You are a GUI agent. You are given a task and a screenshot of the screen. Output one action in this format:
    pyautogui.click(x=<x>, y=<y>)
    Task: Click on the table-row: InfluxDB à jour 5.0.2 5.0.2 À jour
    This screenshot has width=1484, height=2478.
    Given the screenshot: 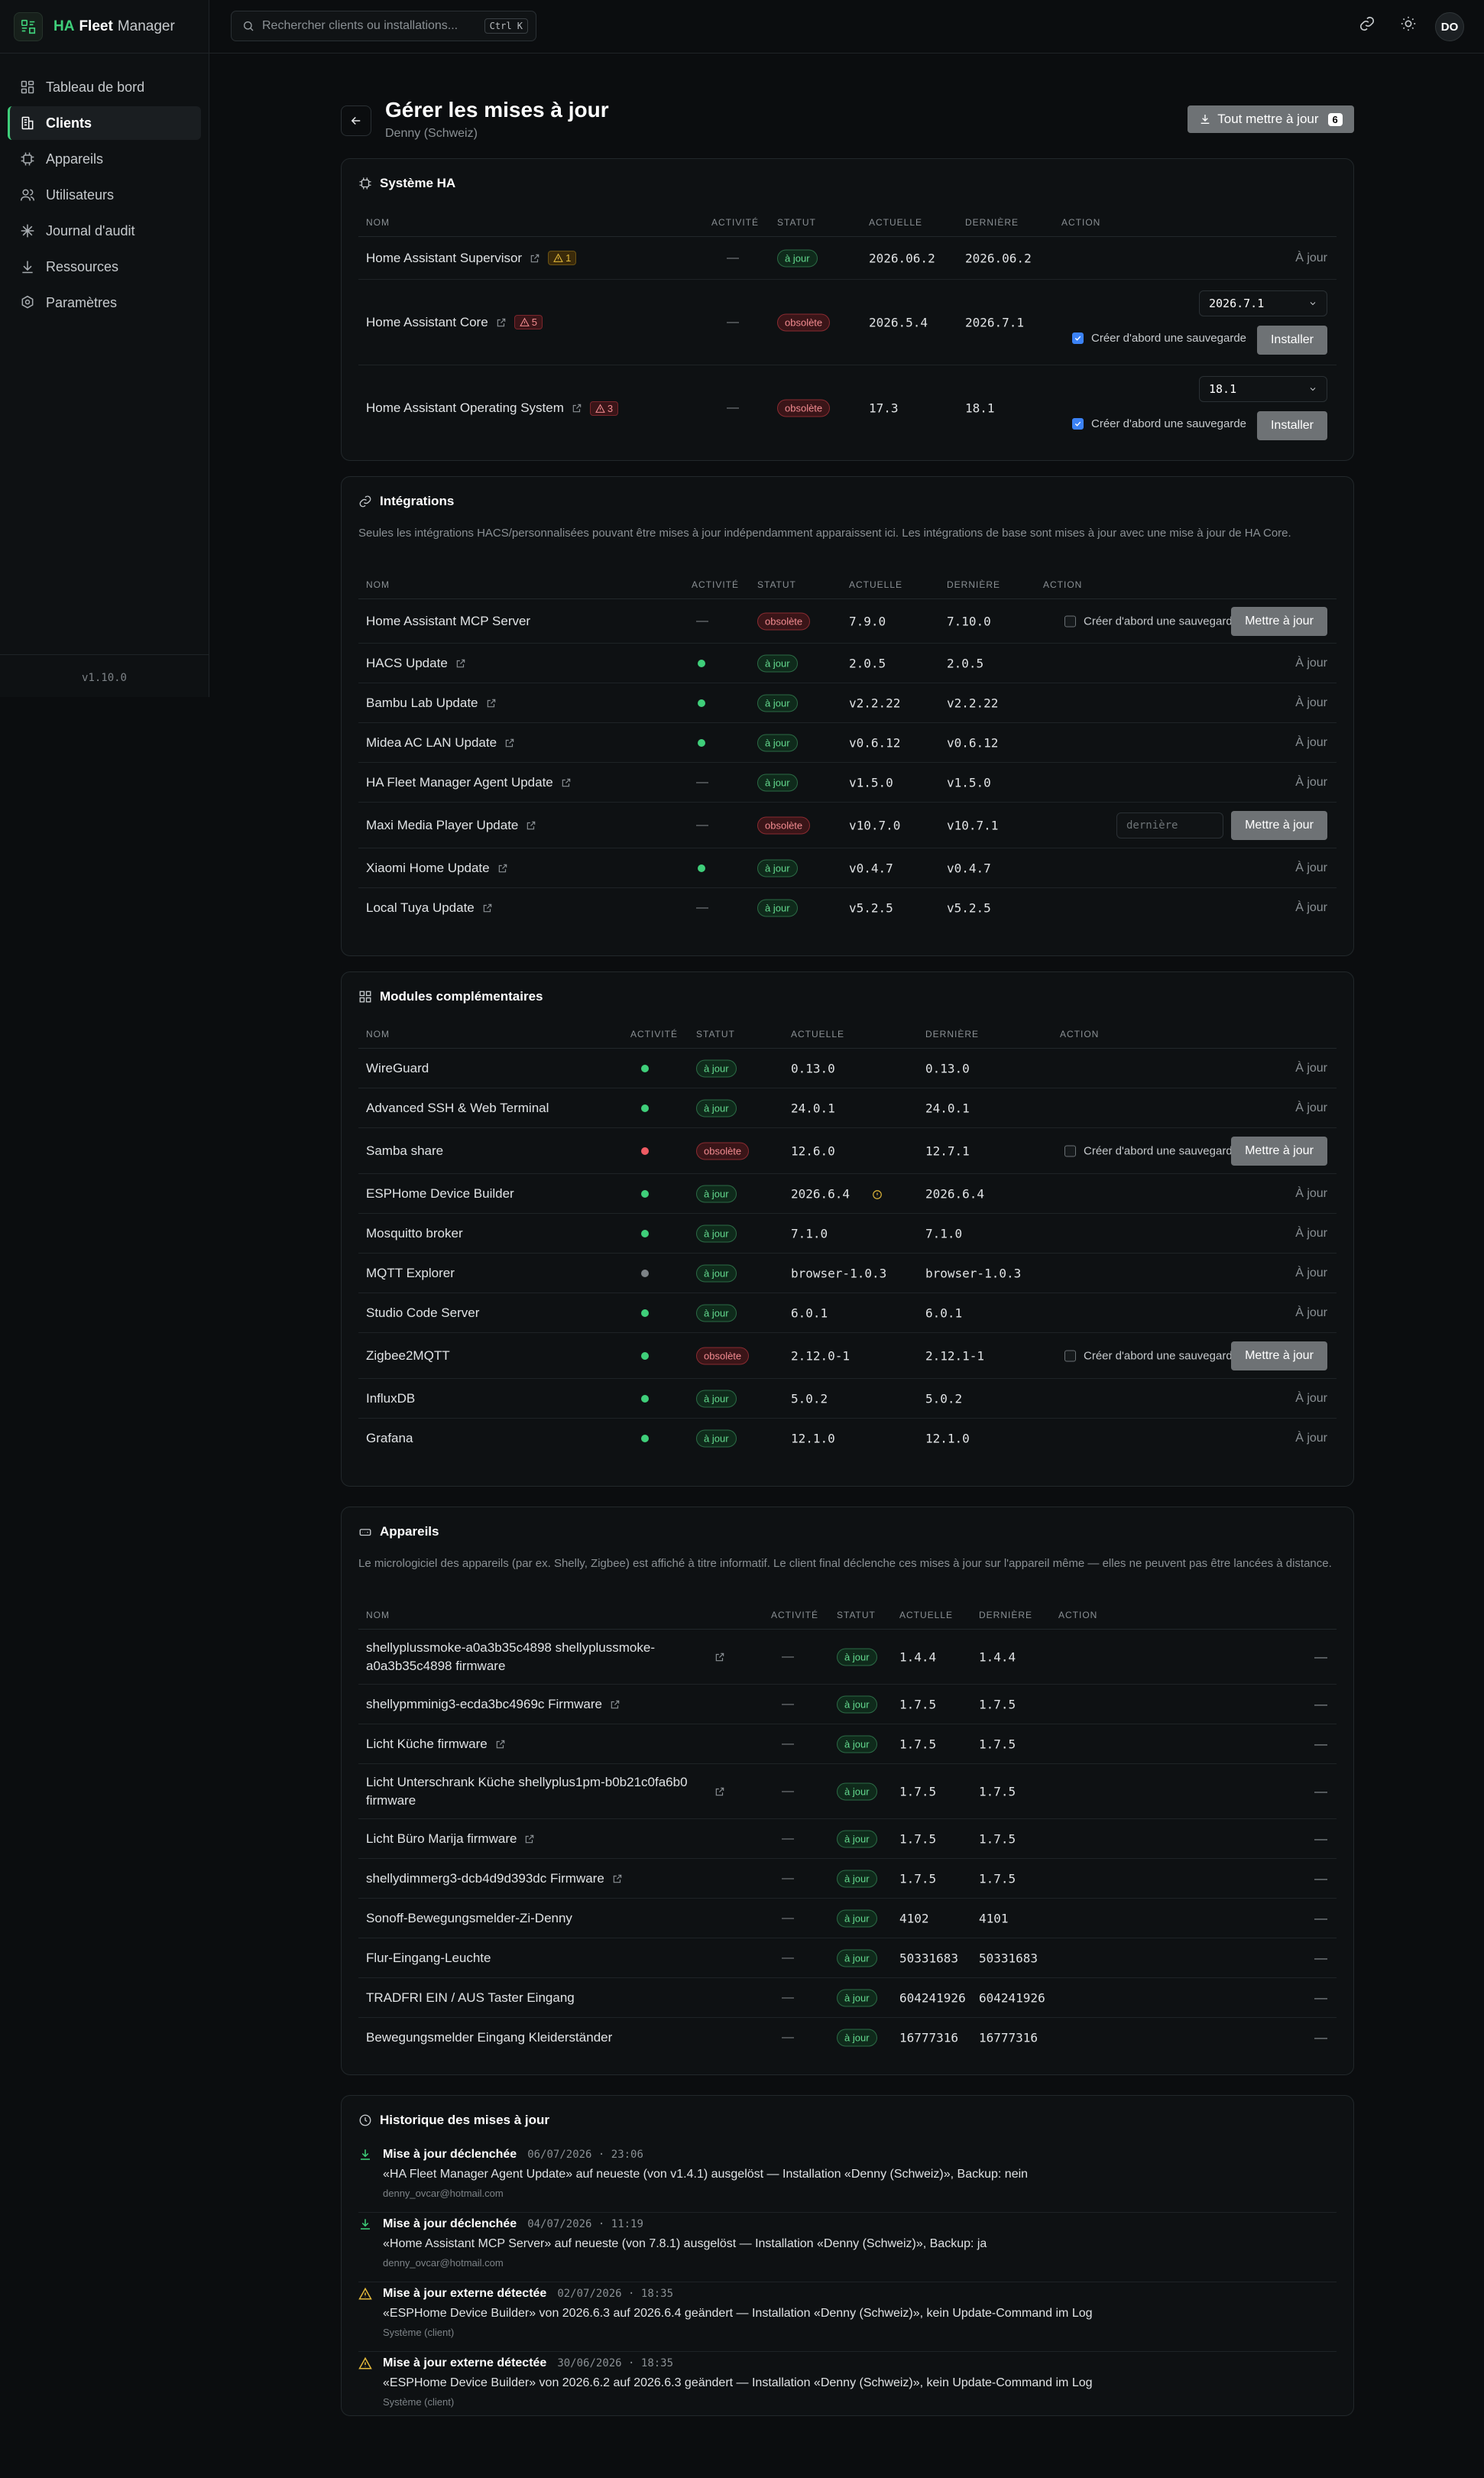 What is the action you would take?
    pyautogui.click(x=848, y=1399)
    